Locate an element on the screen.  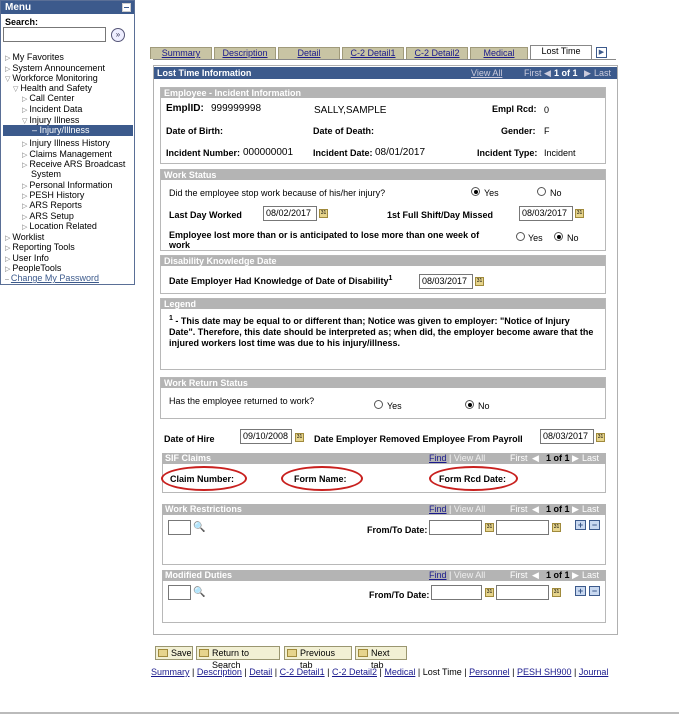
last-link: Last is located at coordinates (602, 73).